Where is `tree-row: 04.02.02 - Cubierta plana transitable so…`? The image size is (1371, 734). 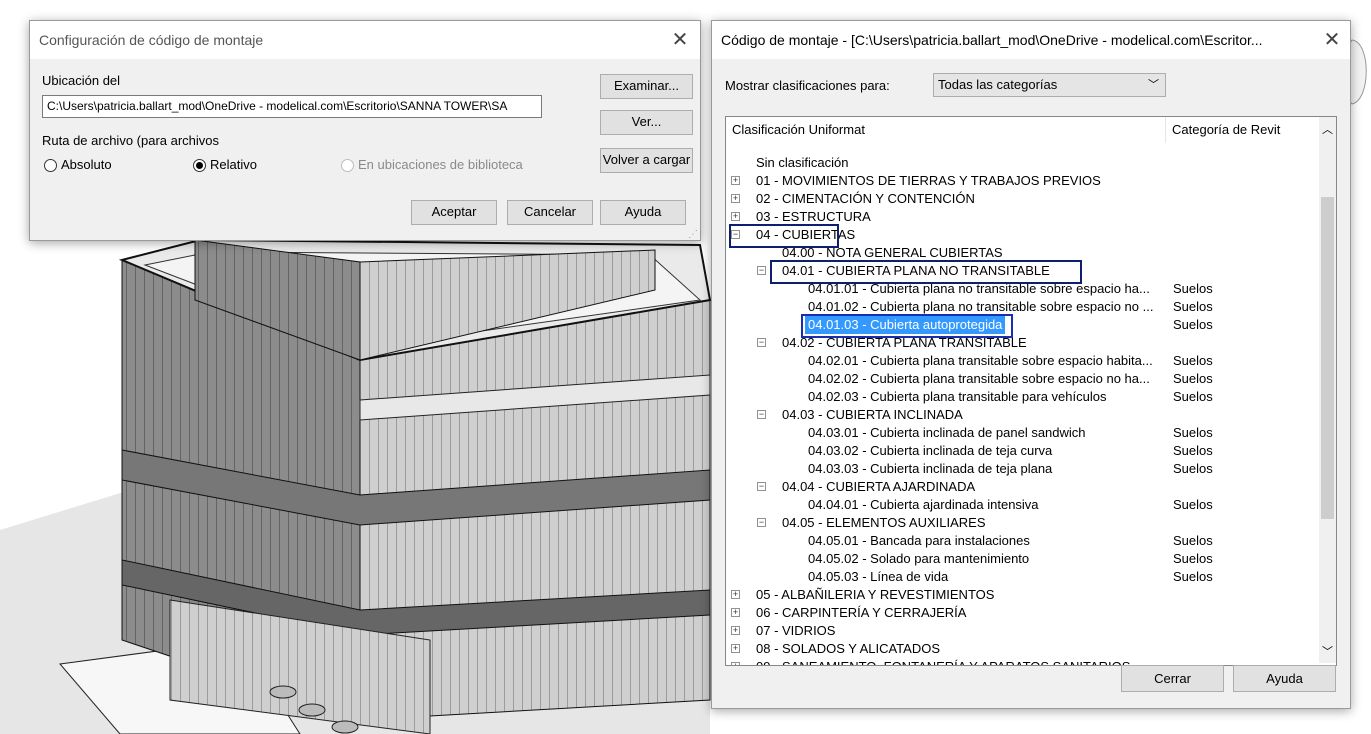 tree-row: 04.02.02 - Cubierta plana transitable so… is located at coordinates (1022, 379).